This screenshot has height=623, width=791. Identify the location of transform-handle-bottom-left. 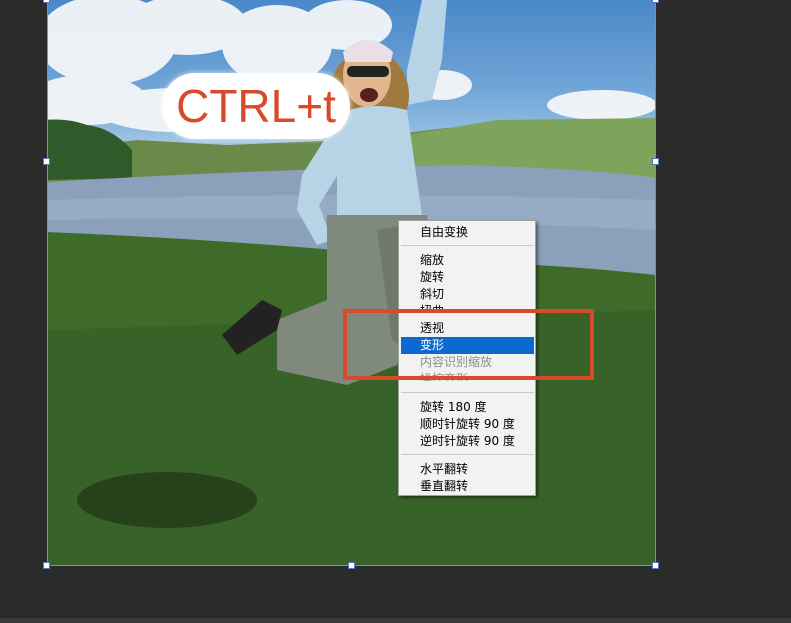
(46, 565).